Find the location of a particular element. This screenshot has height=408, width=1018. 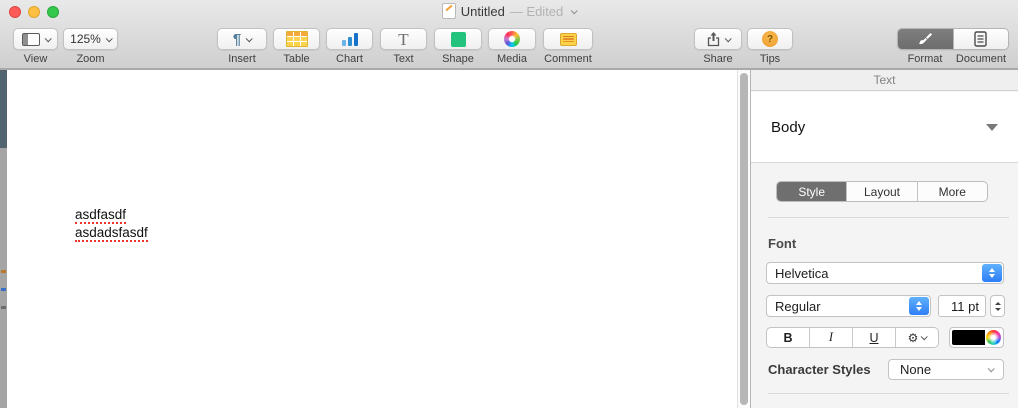

chart-button is located at coordinates (349, 39).